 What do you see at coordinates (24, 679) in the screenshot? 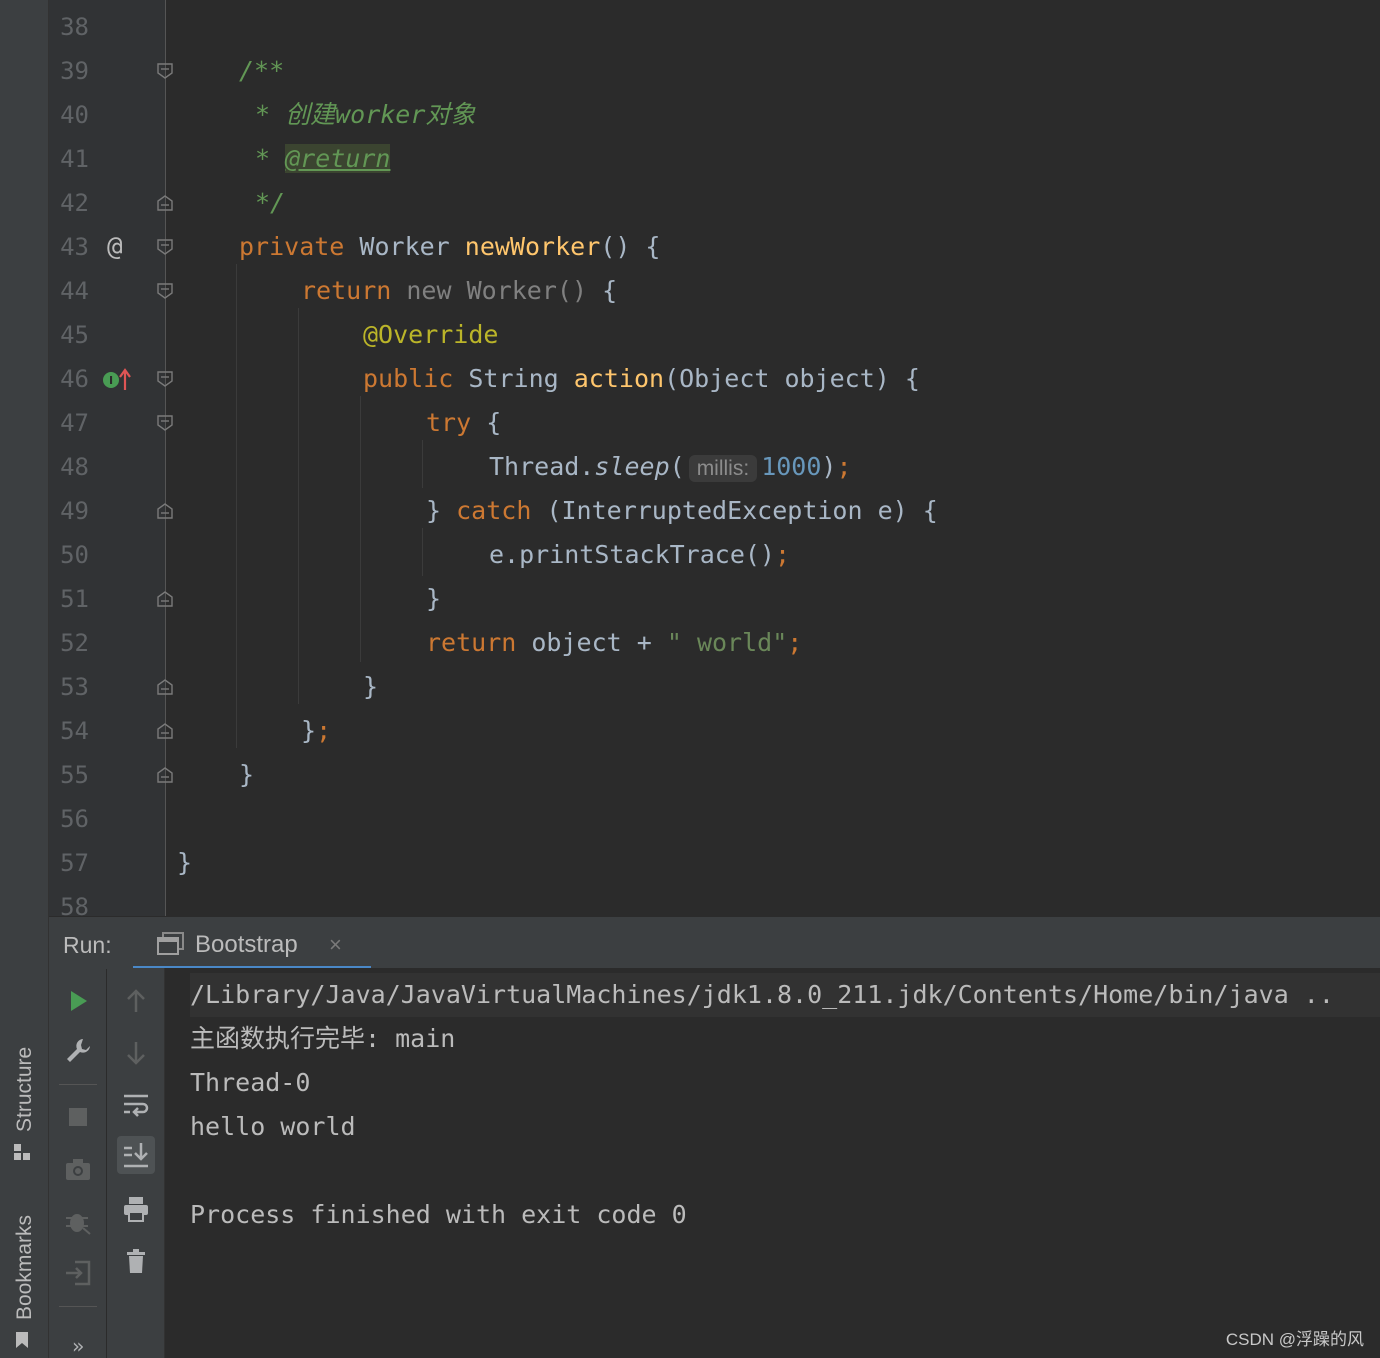
I see `left-tool-stripe: Structure Bookmarks` at bounding box center [24, 679].